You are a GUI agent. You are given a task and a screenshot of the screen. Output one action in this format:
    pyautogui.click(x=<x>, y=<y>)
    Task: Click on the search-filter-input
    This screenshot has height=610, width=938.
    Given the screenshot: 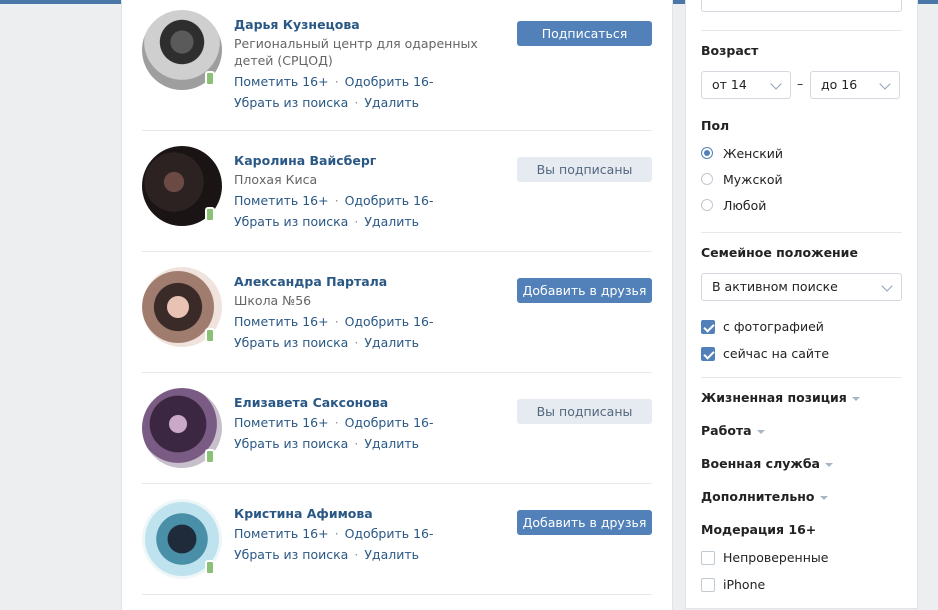 What is the action you would take?
    pyautogui.click(x=801, y=6)
    